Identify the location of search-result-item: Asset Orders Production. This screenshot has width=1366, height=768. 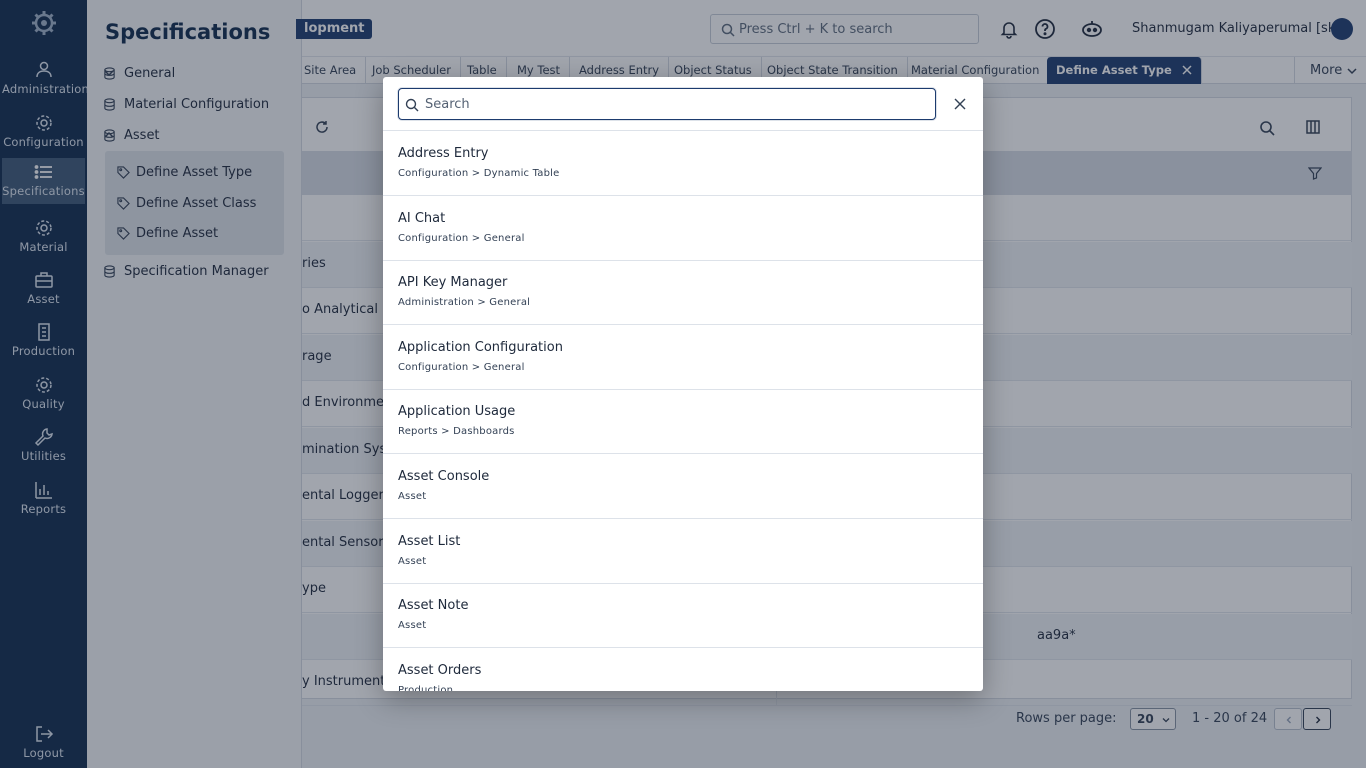
(683, 669).